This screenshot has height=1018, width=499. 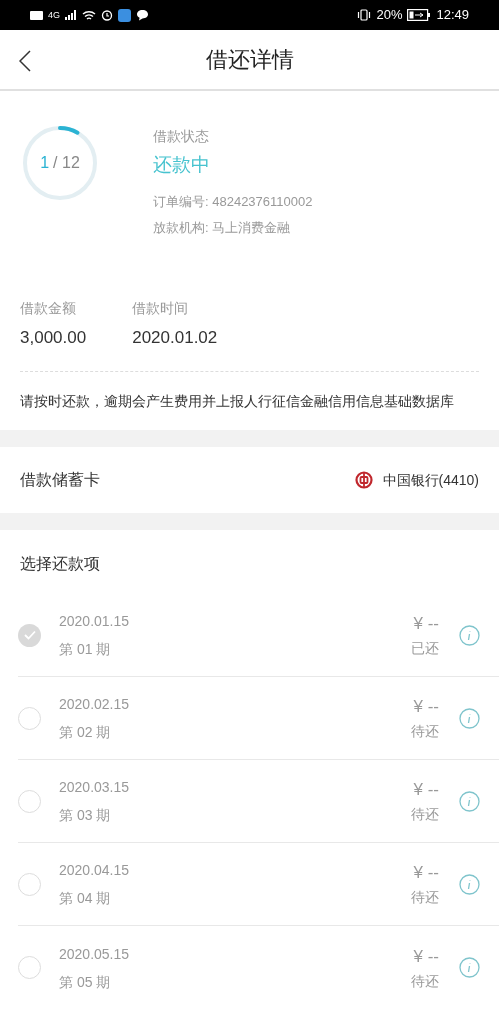 What do you see at coordinates (161, 308) in the screenshot?
I see `loan-field-label: 借款时间` at bounding box center [161, 308].